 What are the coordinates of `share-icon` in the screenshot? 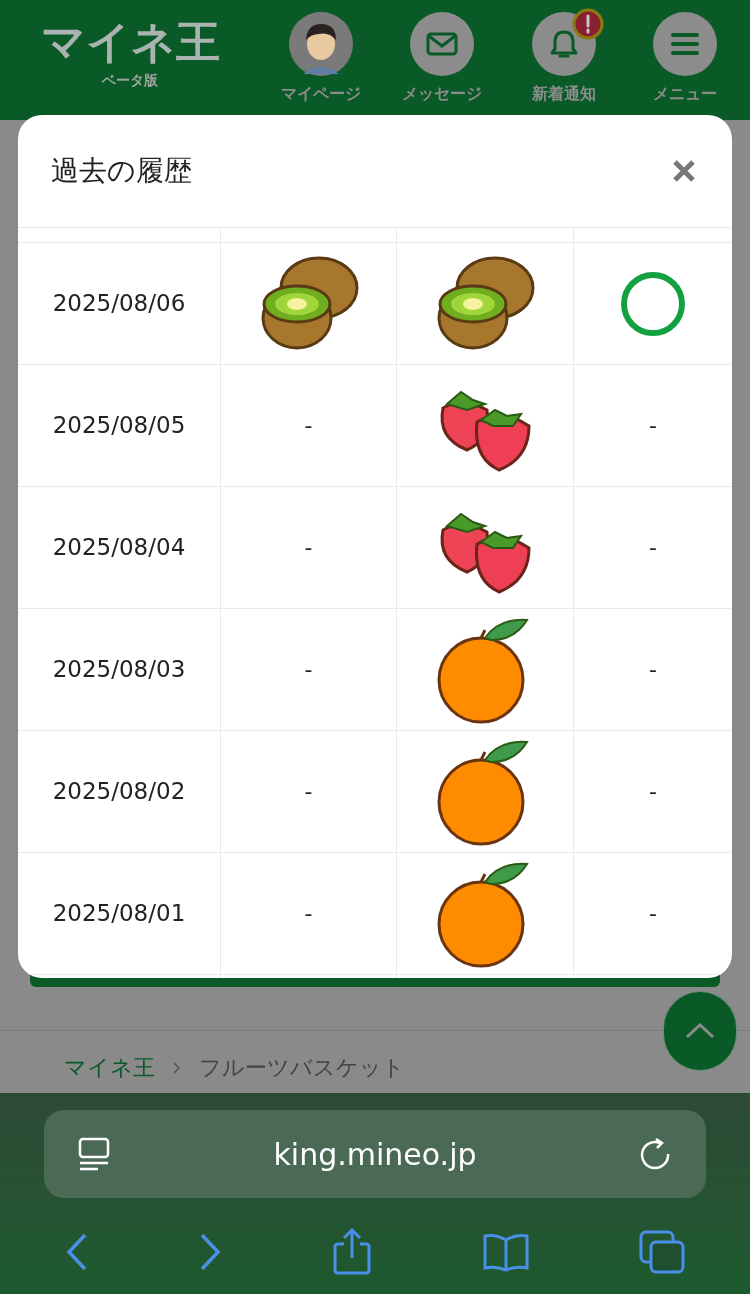 It's located at (352, 1252).